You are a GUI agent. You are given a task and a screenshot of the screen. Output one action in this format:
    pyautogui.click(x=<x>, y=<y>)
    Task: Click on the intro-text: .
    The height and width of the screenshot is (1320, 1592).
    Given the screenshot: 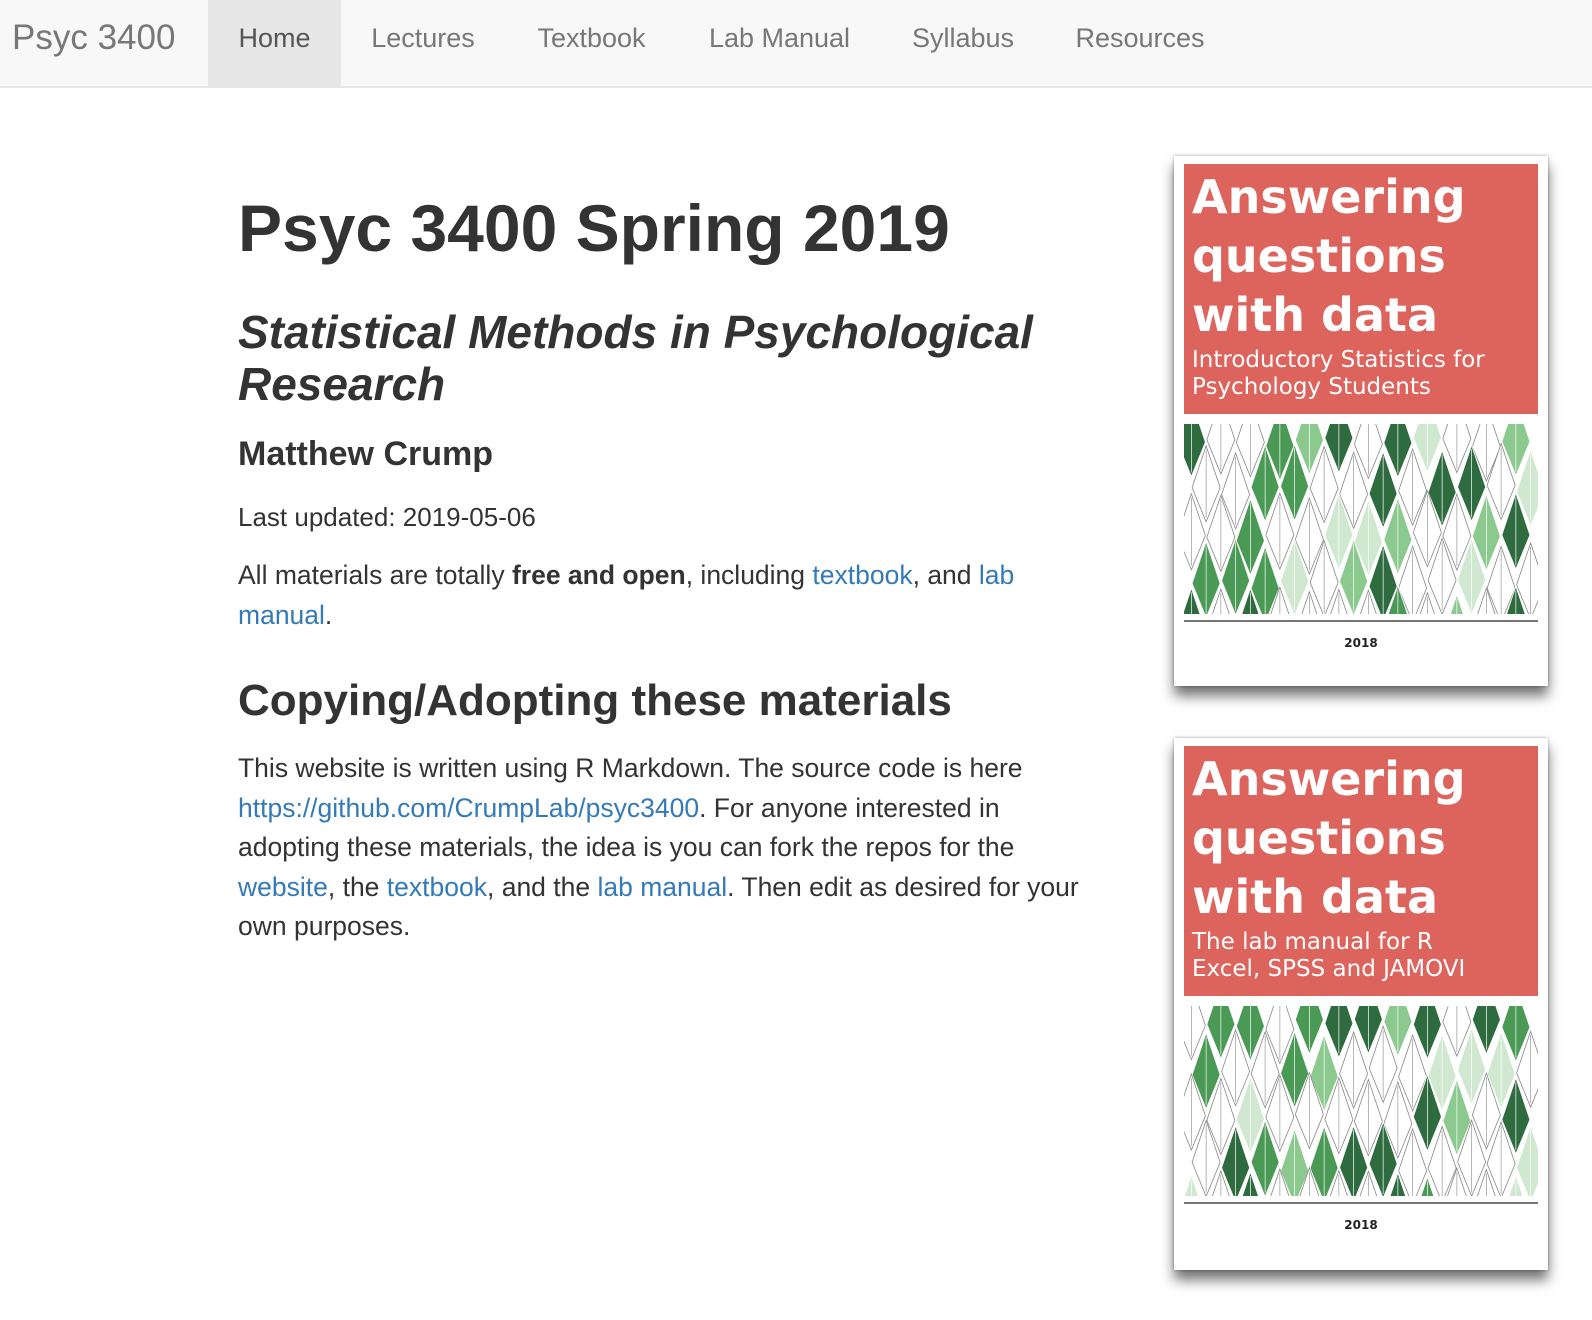 What is the action you would take?
    pyautogui.click(x=328, y=614)
    